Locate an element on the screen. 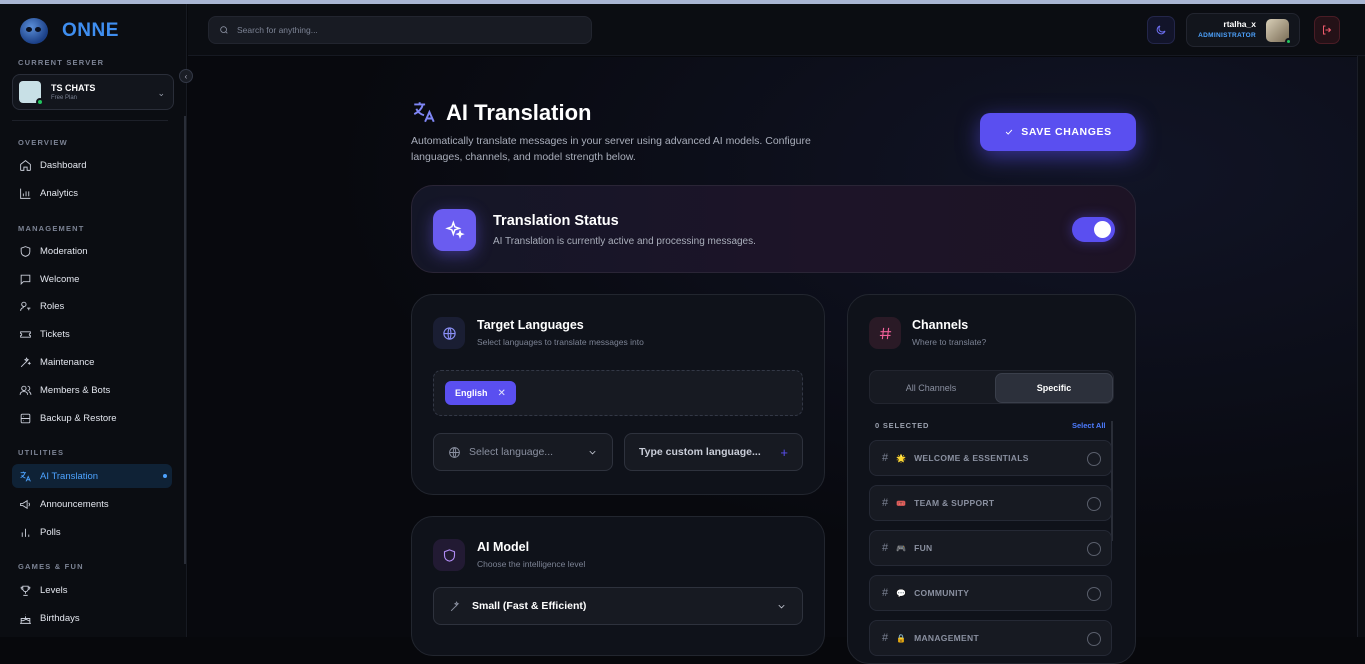 The width and height of the screenshot is (1365, 664). selected-languages-area: English ✕ is located at coordinates (618, 393).